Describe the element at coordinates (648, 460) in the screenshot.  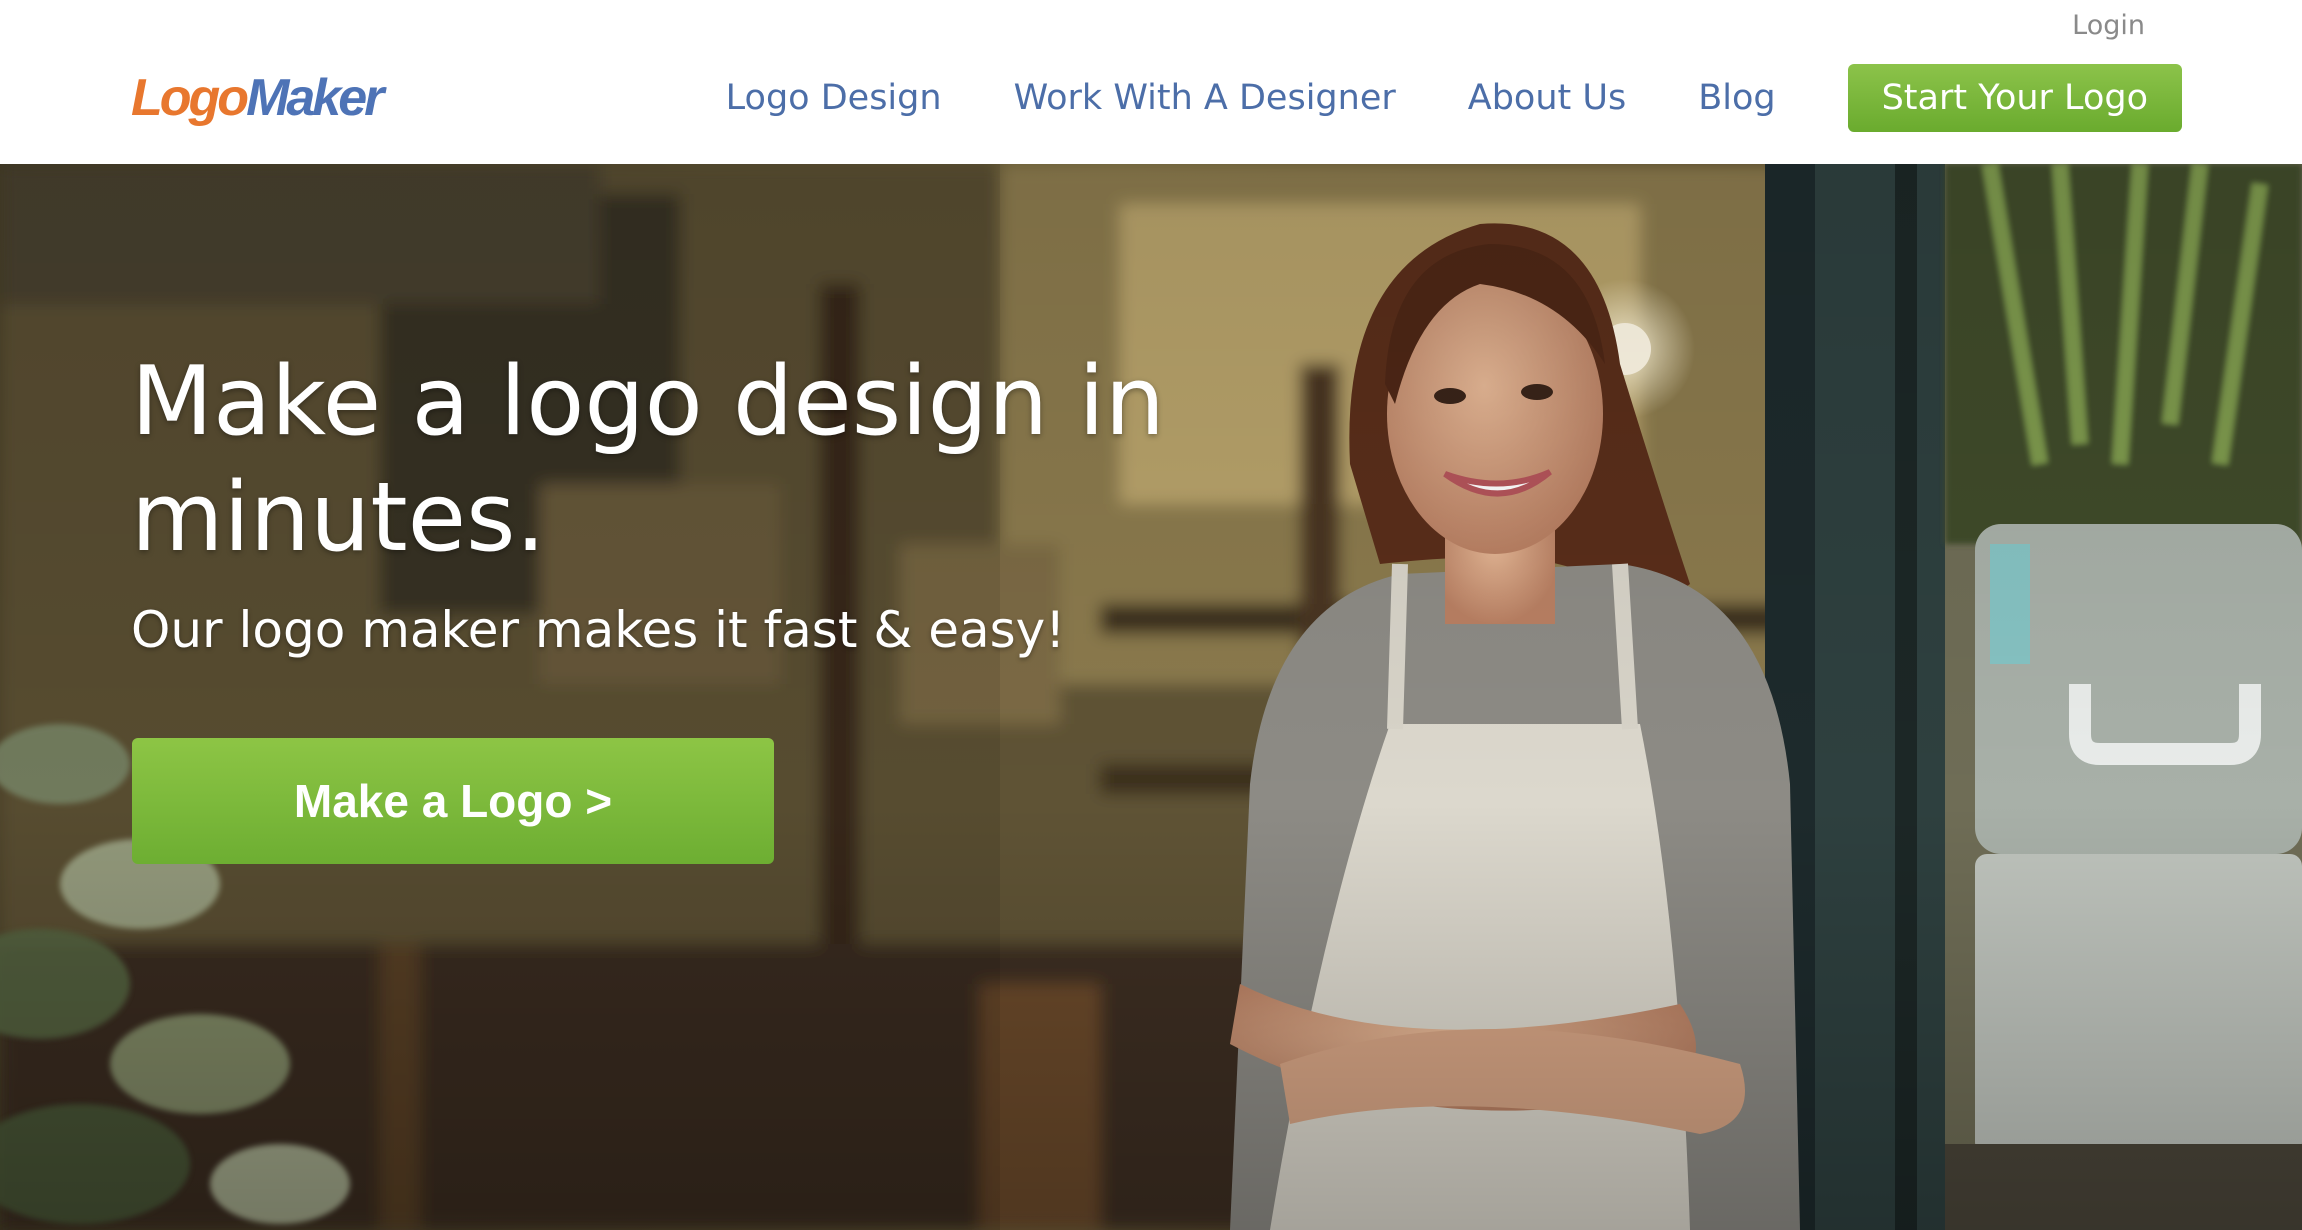
I see `hero-title: Make a logo design in minutes.` at that location.